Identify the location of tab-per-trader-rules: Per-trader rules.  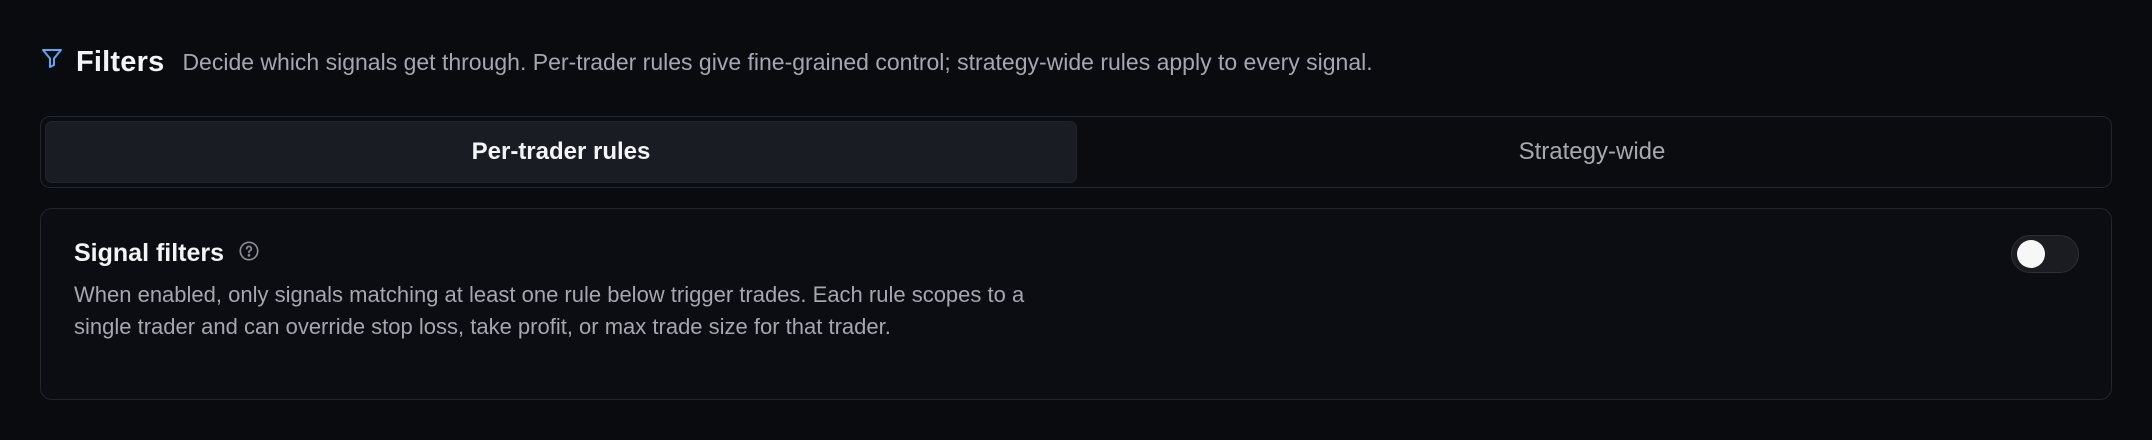
(561, 152).